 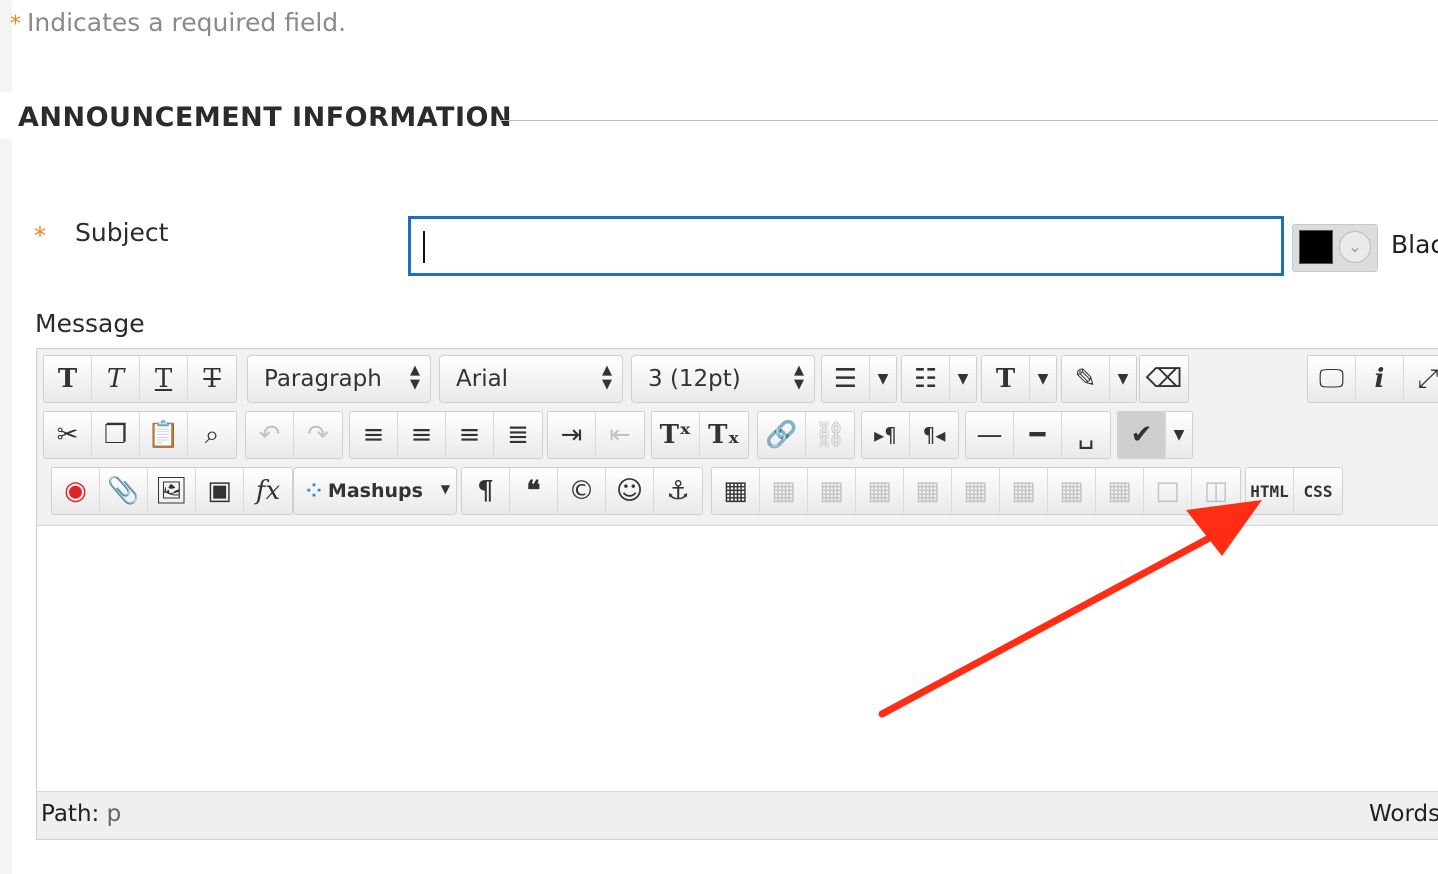 I want to click on arrow-shaft, so click(x=1055, y=621).